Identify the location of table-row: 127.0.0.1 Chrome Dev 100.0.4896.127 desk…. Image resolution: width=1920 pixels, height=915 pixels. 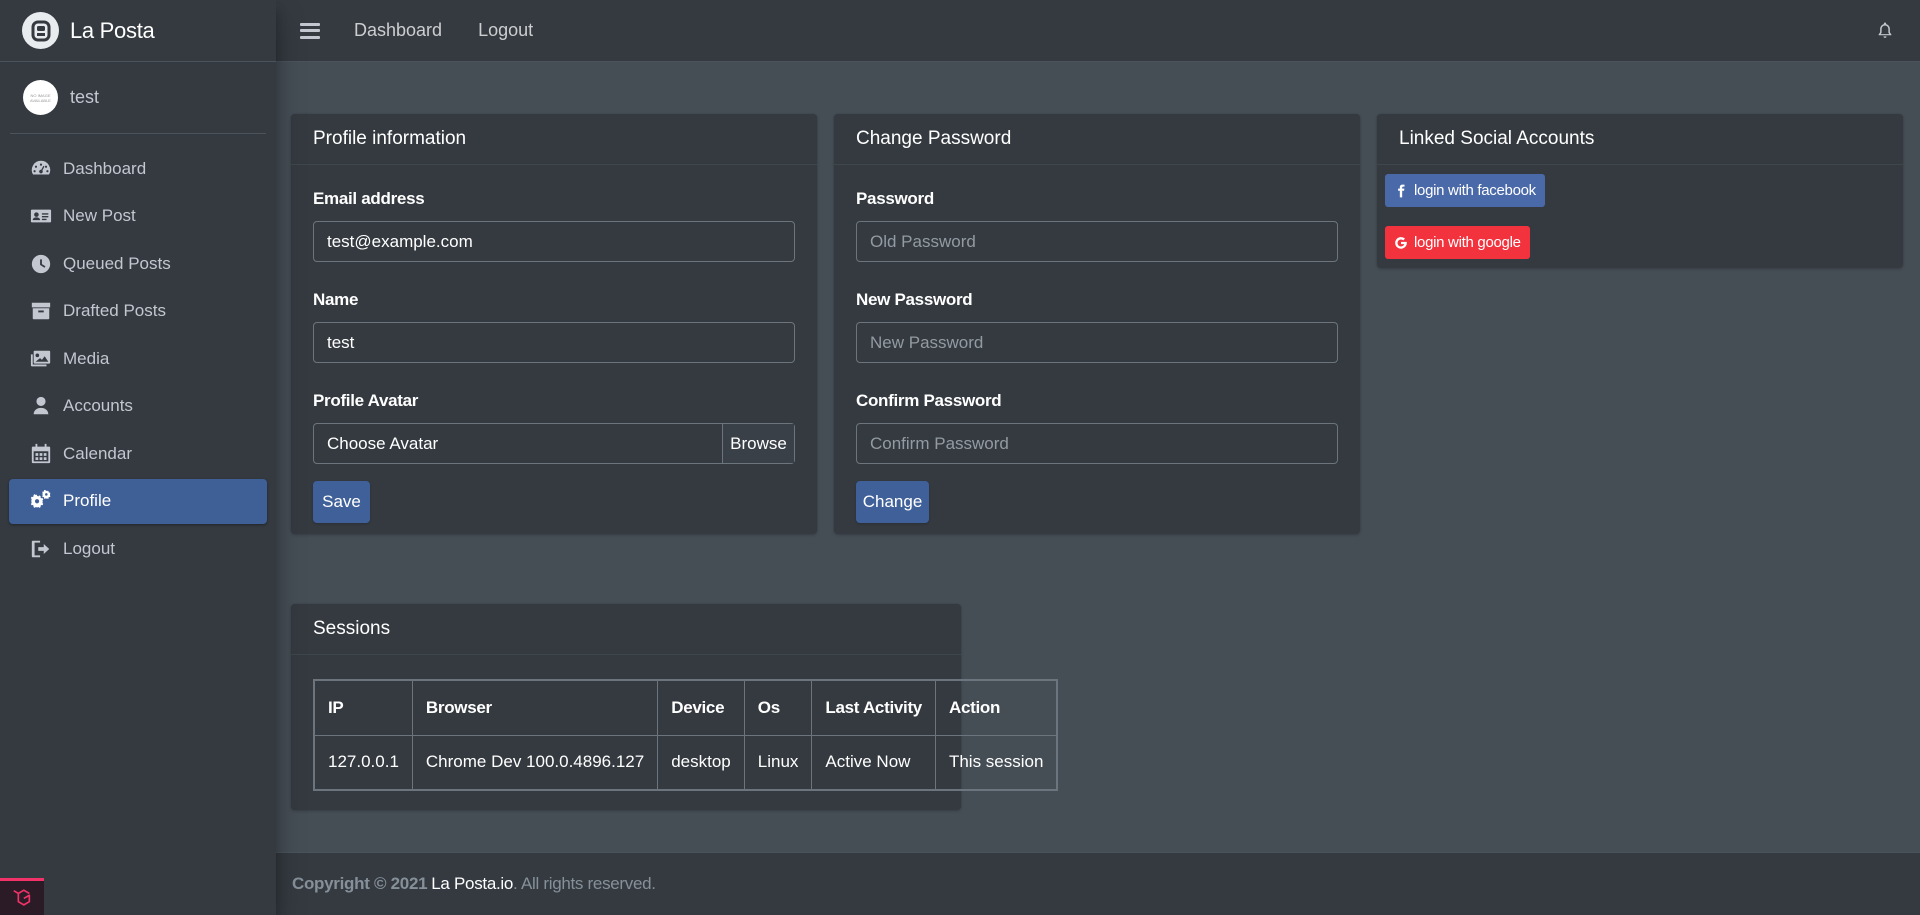
(685, 762).